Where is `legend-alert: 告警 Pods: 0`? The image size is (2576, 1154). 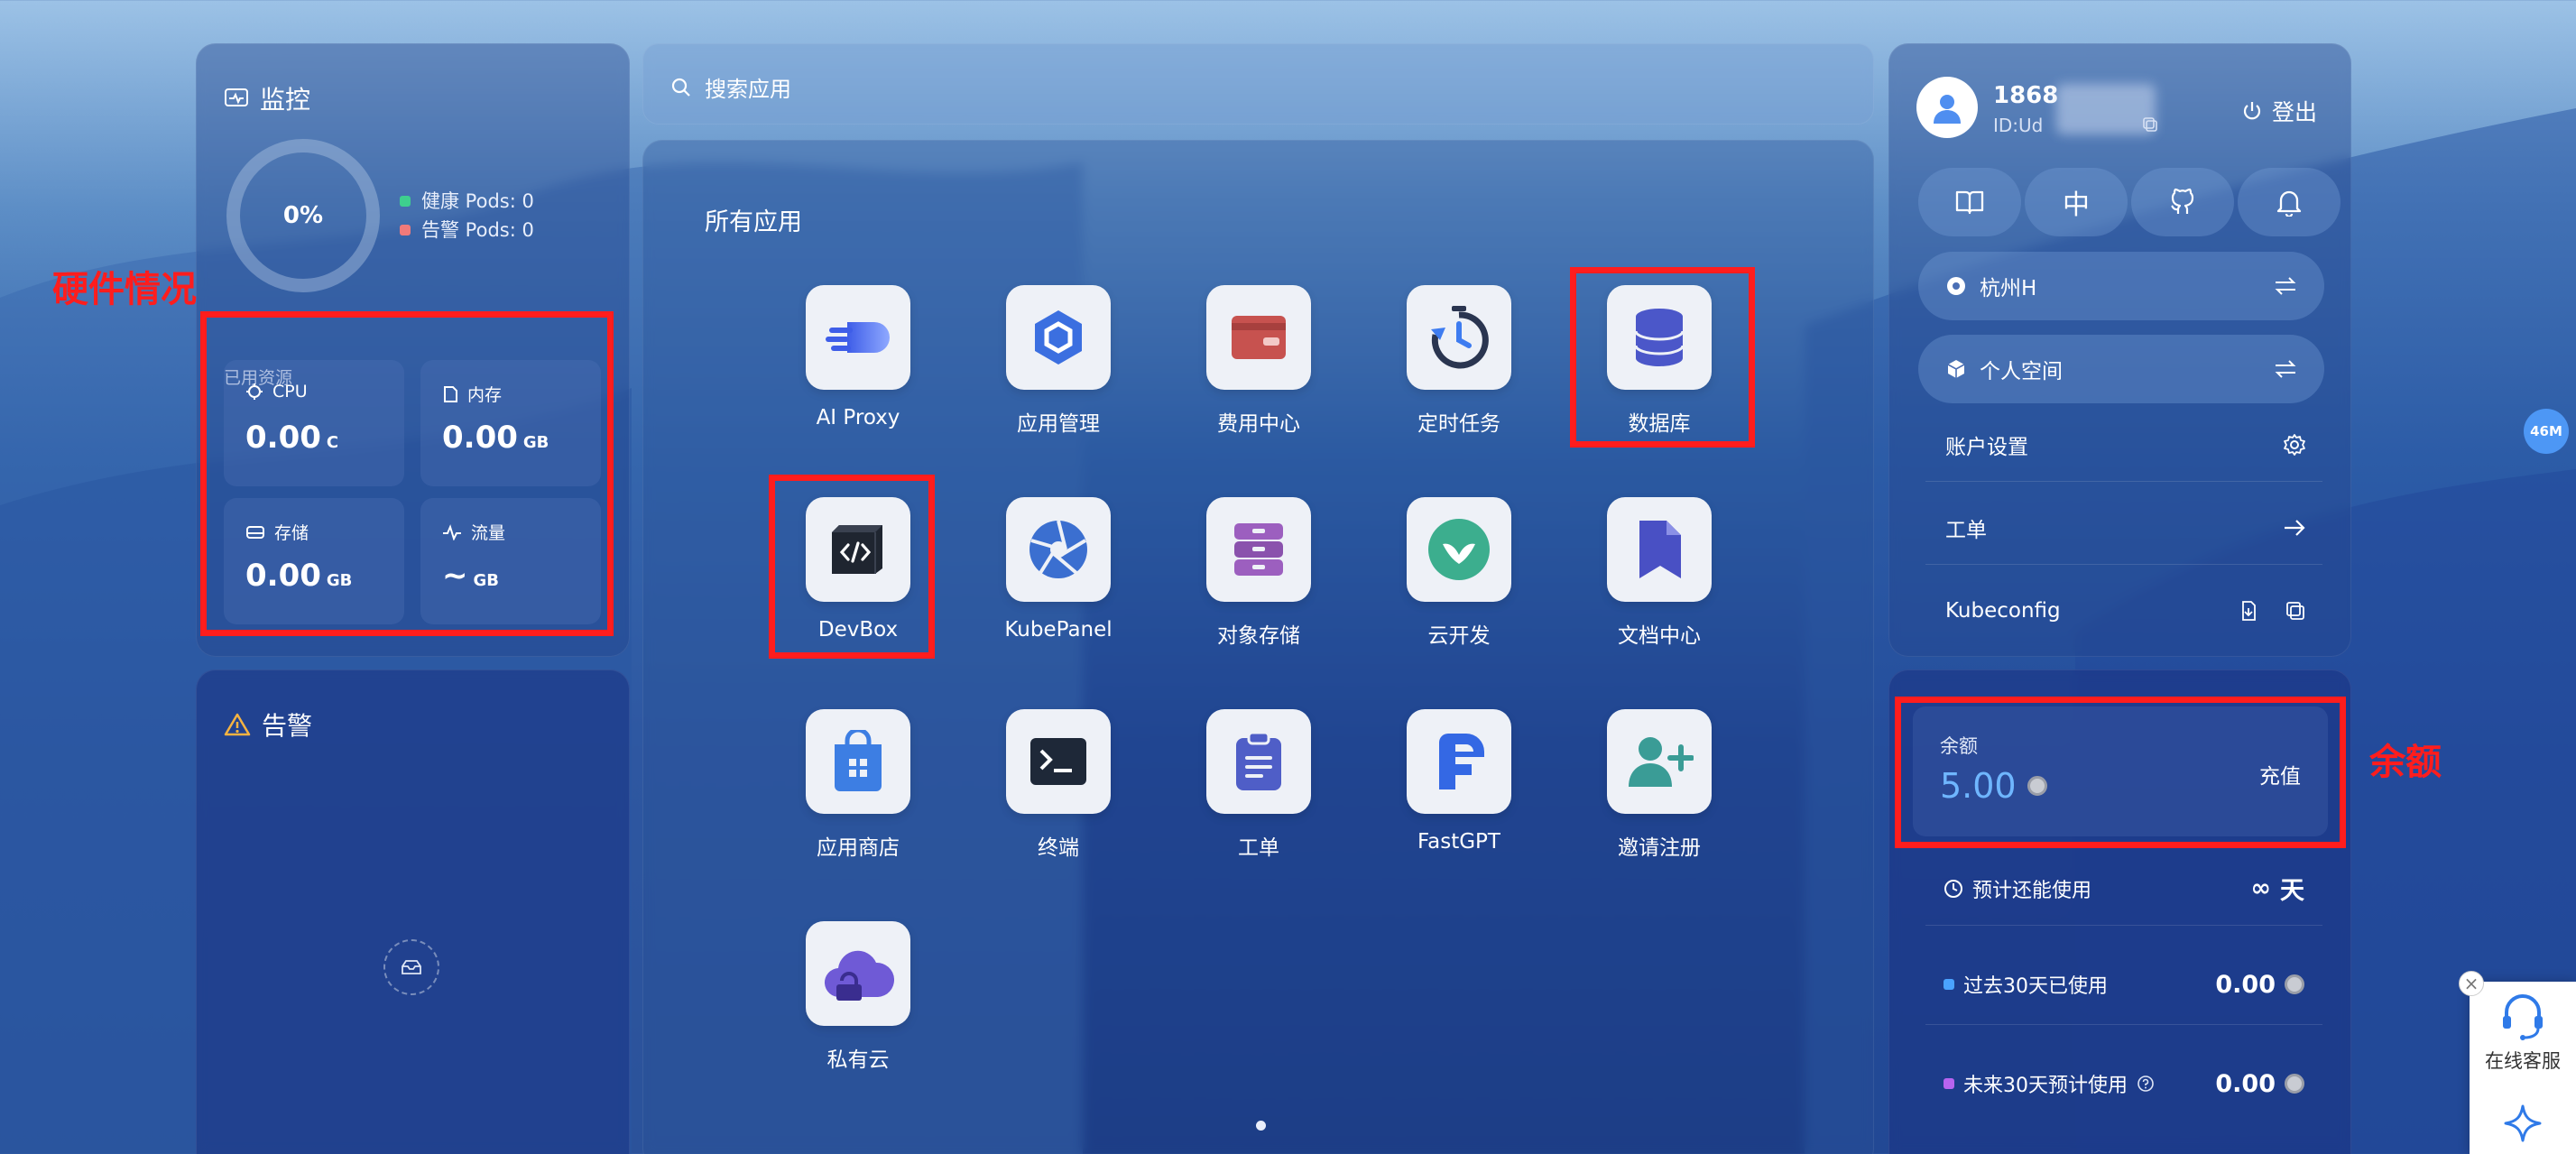 legend-alert: 告警 Pods: 0 is located at coordinates (467, 230).